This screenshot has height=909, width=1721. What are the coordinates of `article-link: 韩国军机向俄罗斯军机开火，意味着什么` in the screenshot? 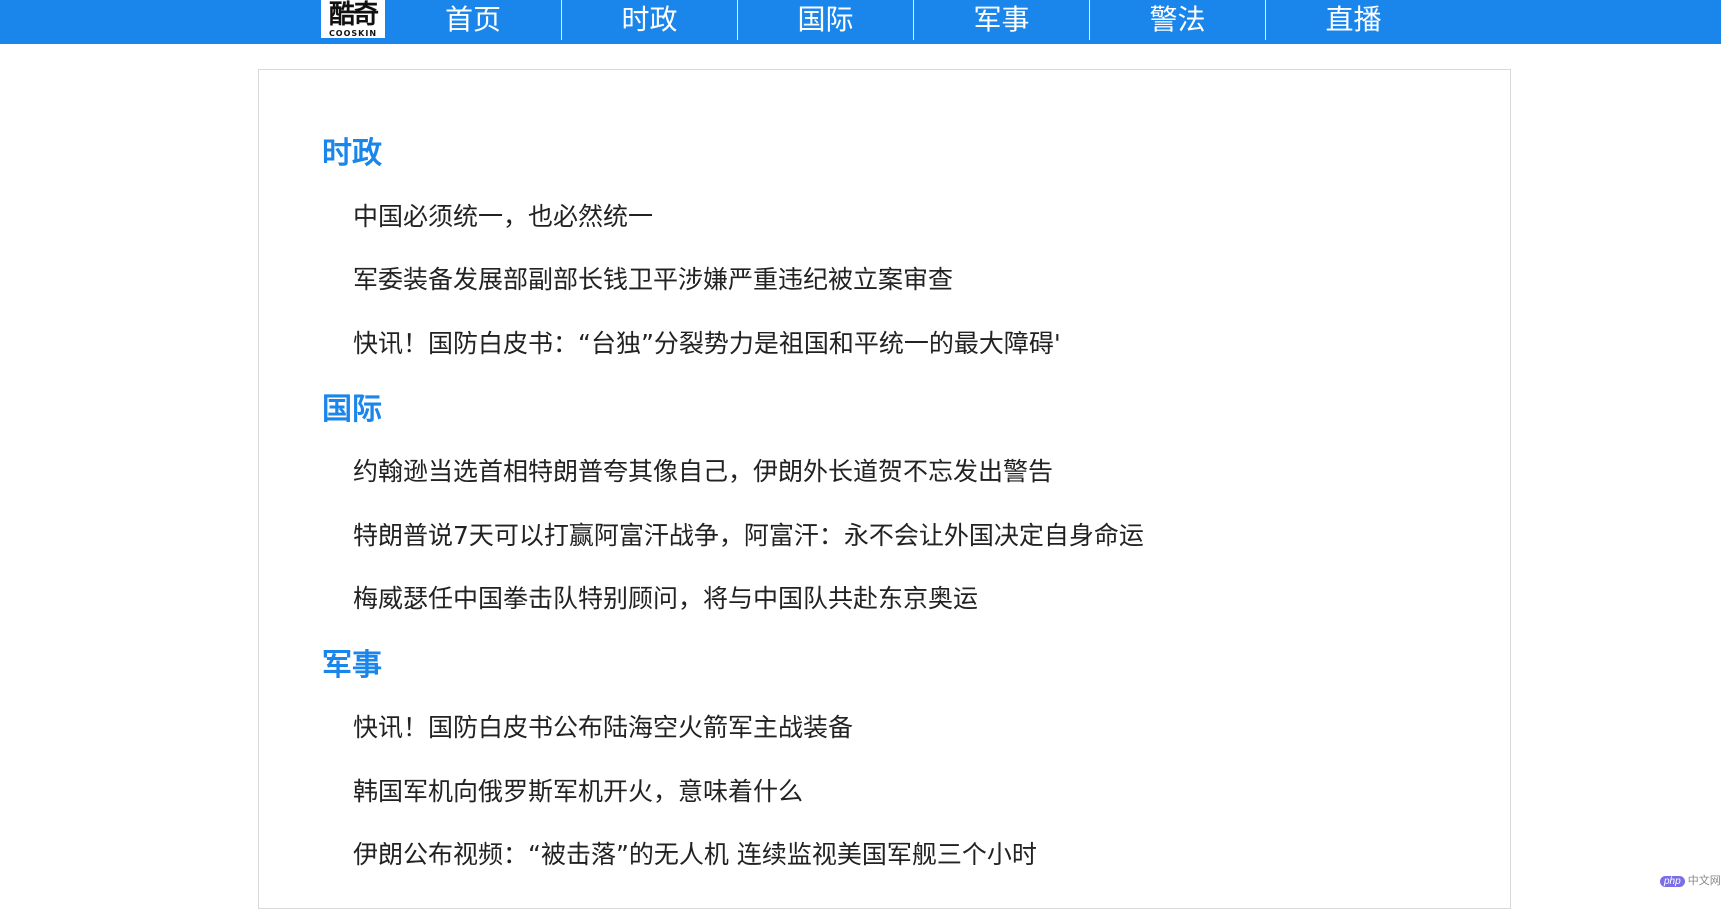 It's located at (578, 792).